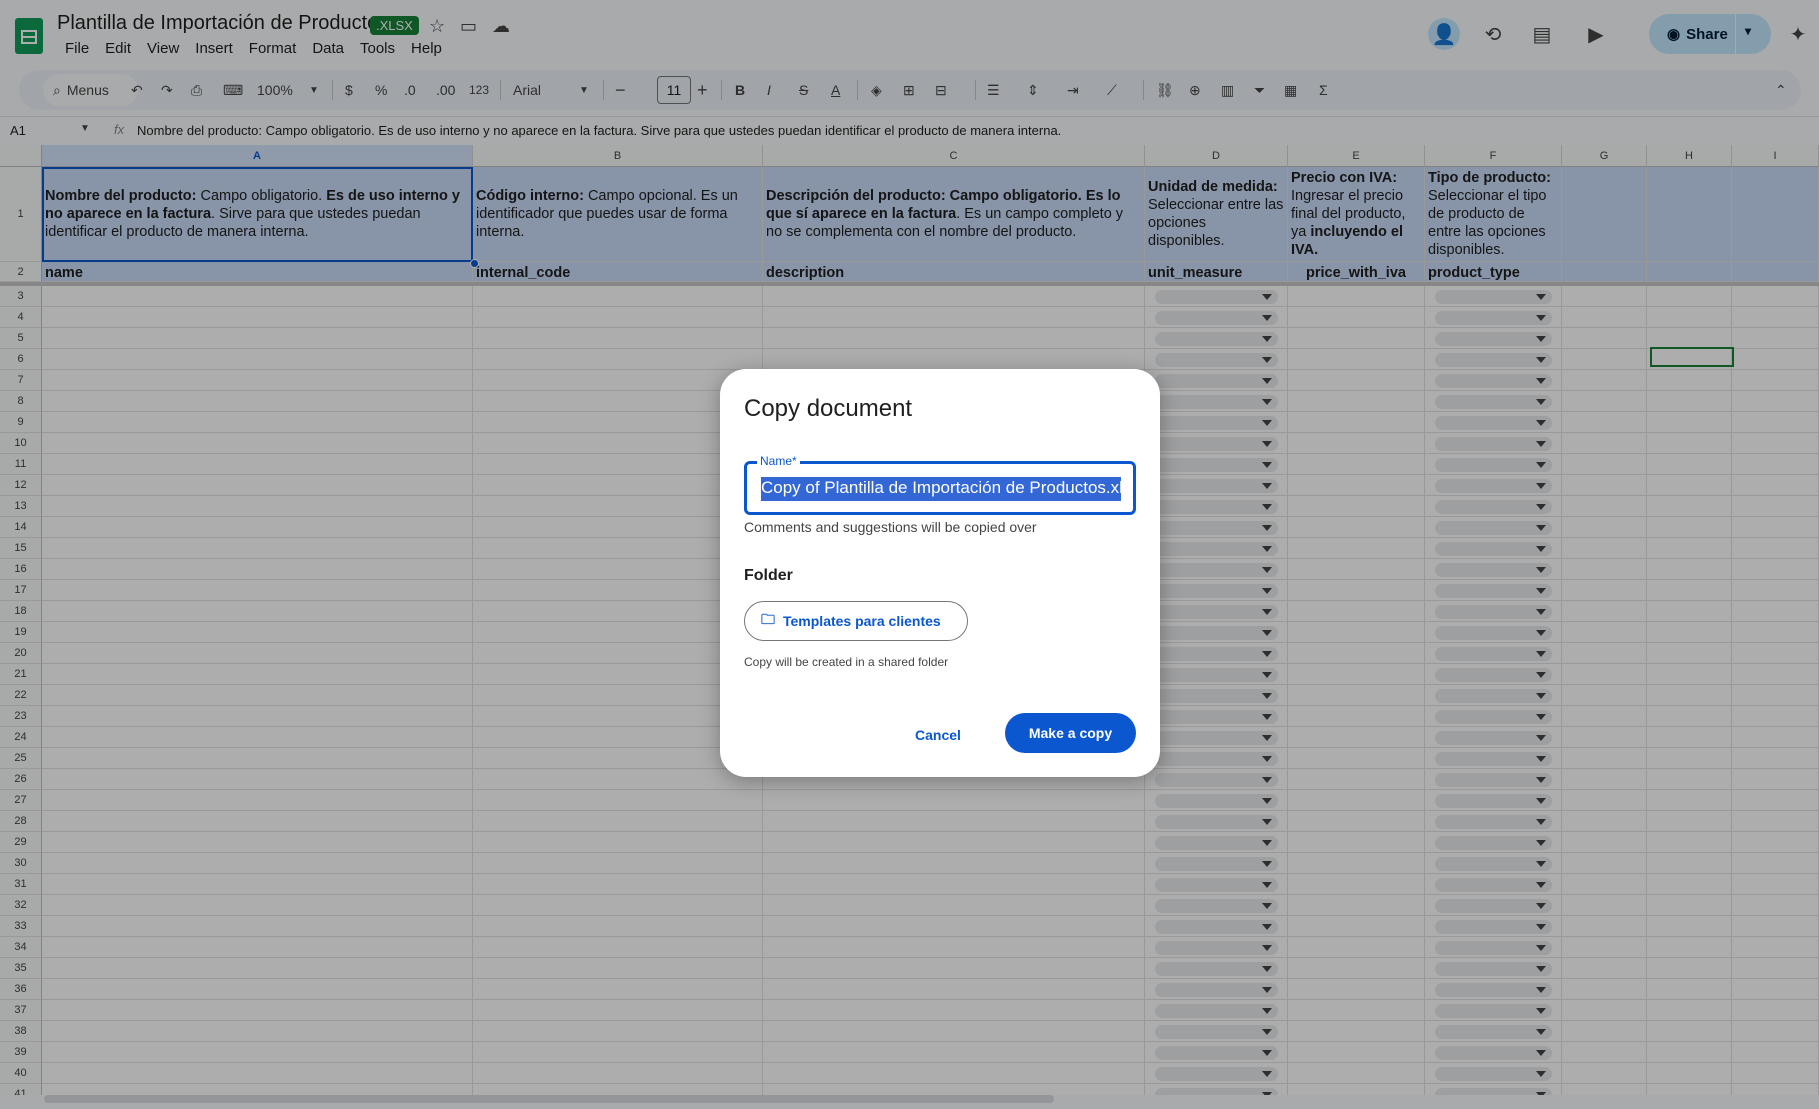 The image size is (1819, 1109). Describe the element at coordinates (768, 619) in the screenshot. I see `shared-folder-icon: 🗀` at that location.